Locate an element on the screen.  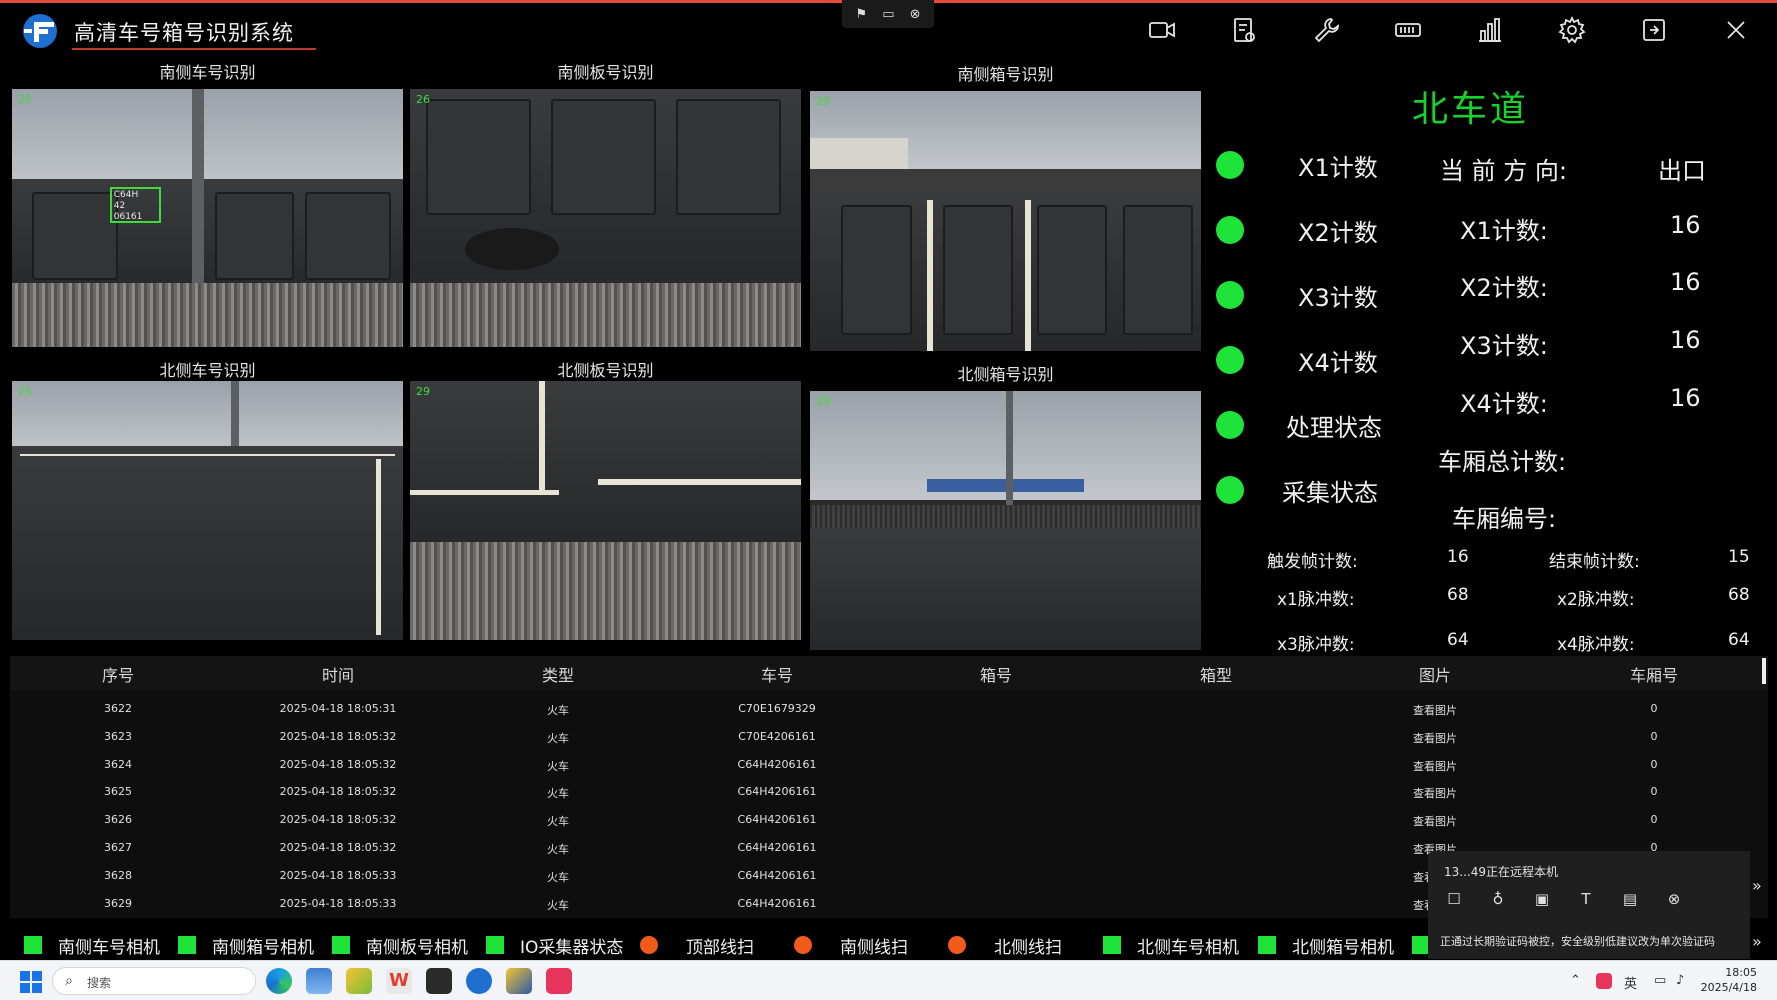
remote-control-mini-bar: ⚑ ▭ ⊗ is located at coordinates (888, 14).